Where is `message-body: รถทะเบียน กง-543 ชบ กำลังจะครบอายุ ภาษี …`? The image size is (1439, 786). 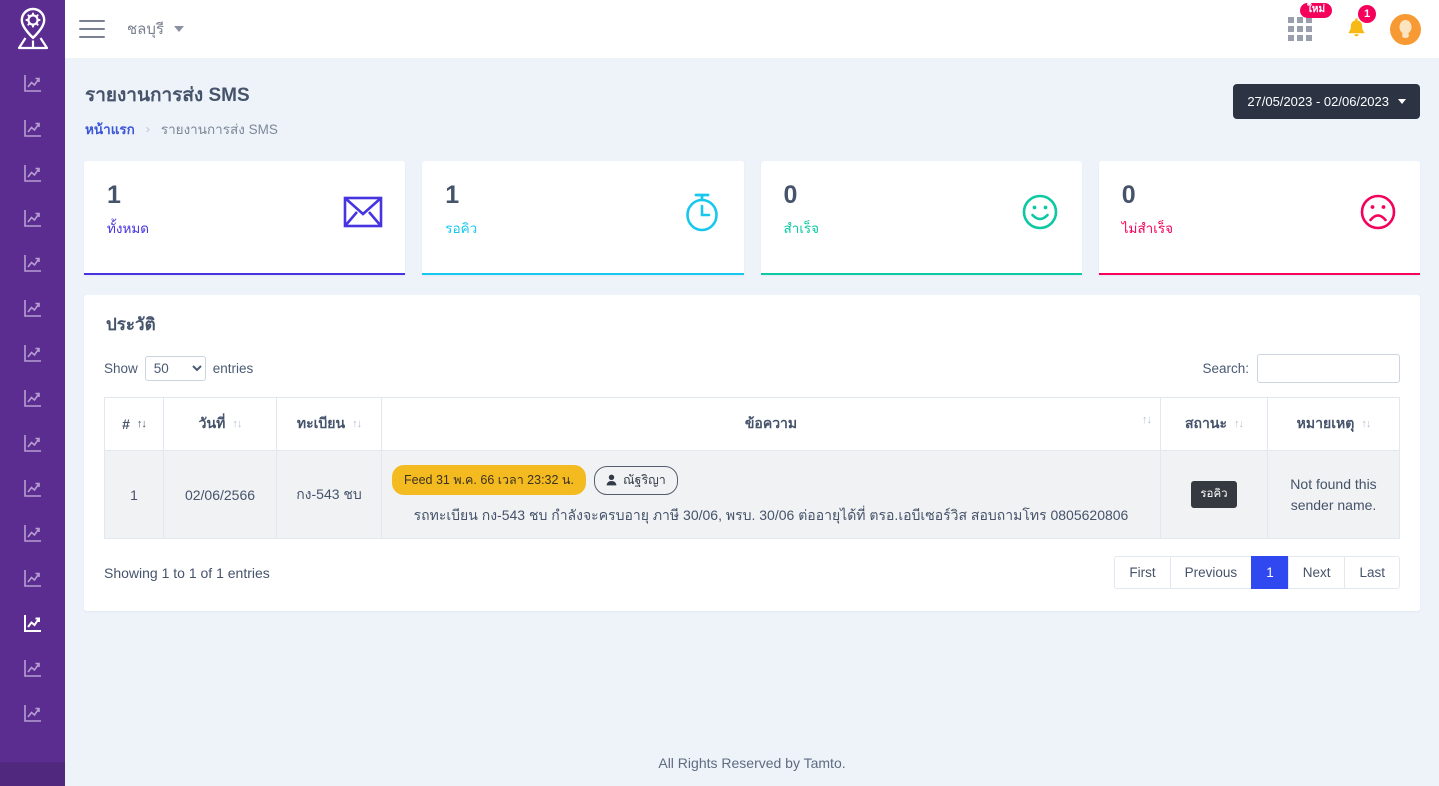 message-body: รถทะเบียน กง-543 ชบ กำลังจะครบอายุ ภาษี … is located at coordinates (771, 515).